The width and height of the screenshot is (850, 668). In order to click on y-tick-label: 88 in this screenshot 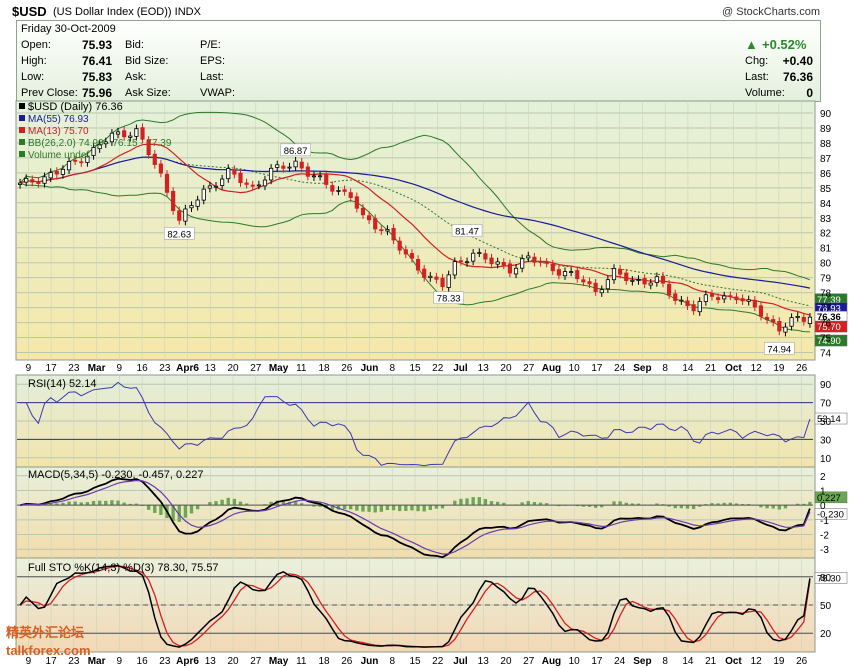, I will do `click(826, 144)`.